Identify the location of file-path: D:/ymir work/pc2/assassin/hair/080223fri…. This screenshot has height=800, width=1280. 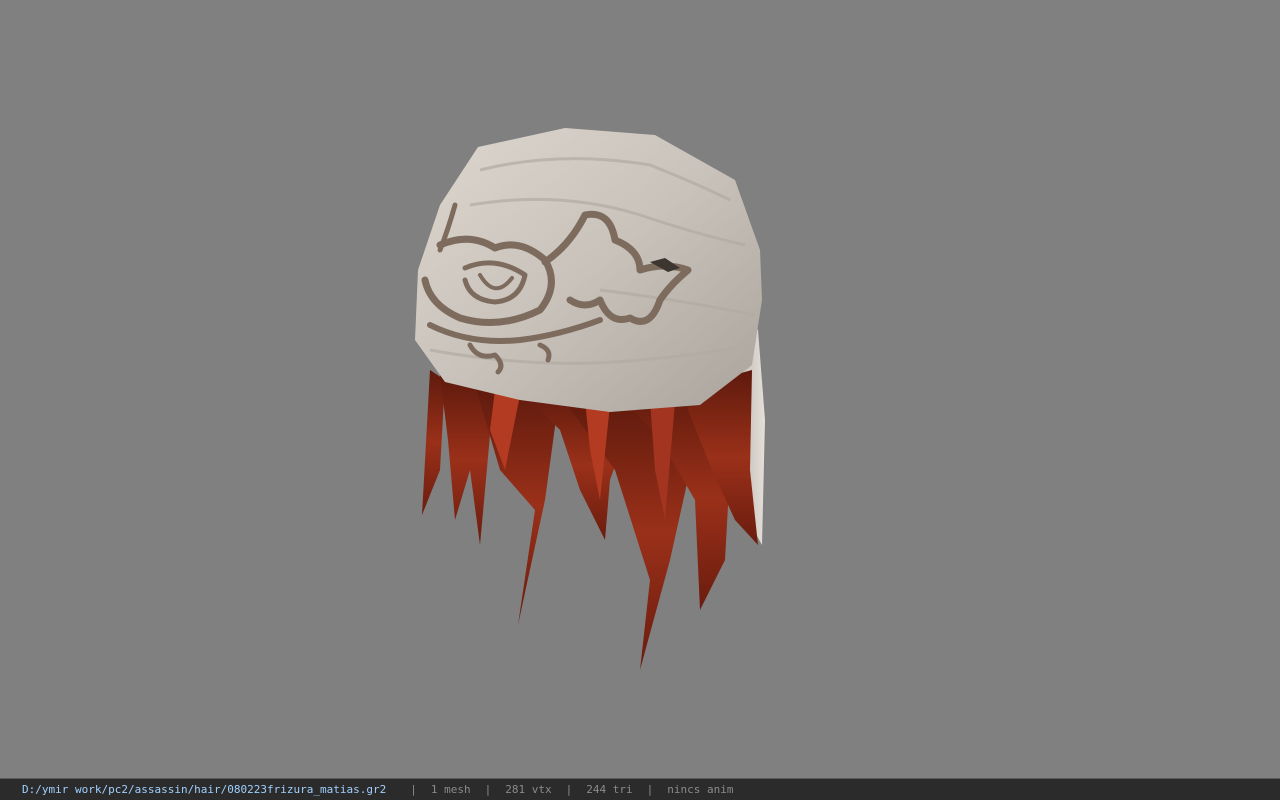
(204, 789).